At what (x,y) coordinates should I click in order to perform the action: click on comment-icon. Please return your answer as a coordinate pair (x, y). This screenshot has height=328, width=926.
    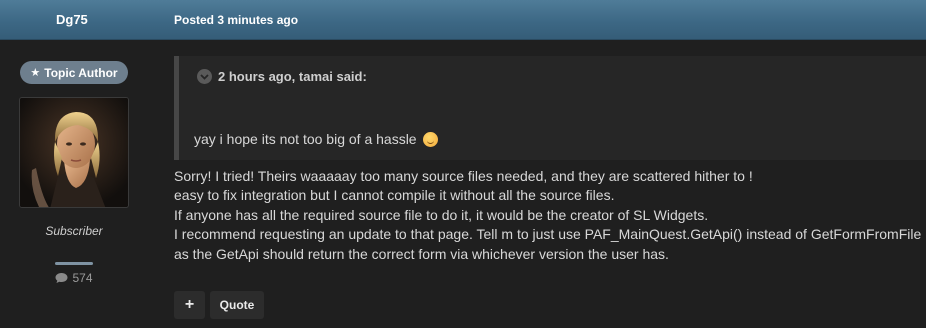
    Looking at the image, I should click on (61, 278).